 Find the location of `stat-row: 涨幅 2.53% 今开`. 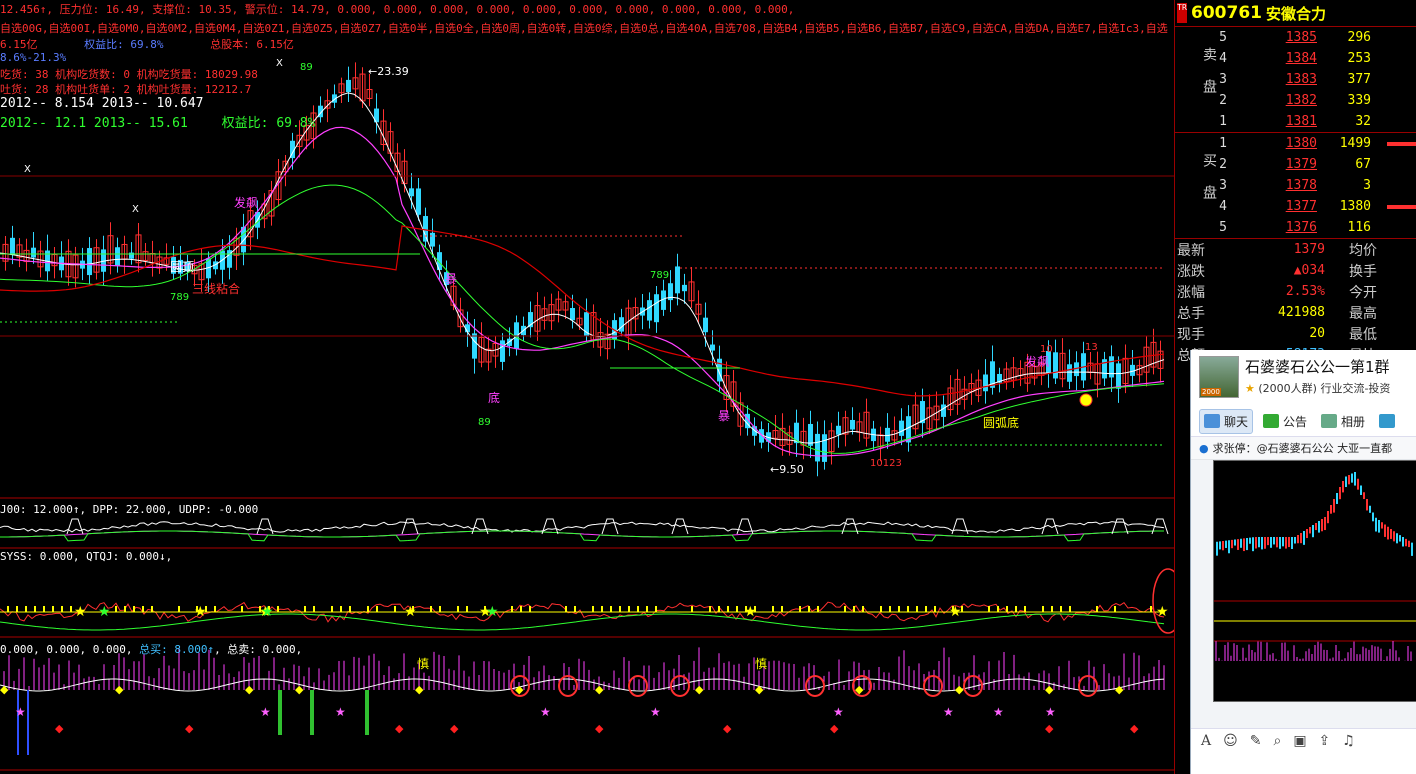

stat-row: 涨幅 2.53% 今开 is located at coordinates (1295, 291).